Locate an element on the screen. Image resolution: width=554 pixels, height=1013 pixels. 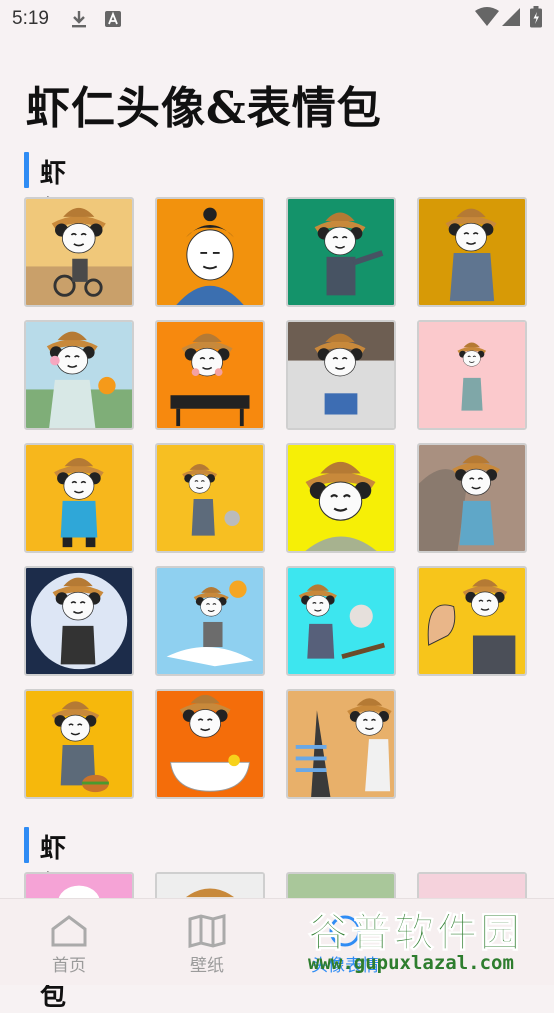
status-bar: 5:19 is located at coordinates (277, 20).